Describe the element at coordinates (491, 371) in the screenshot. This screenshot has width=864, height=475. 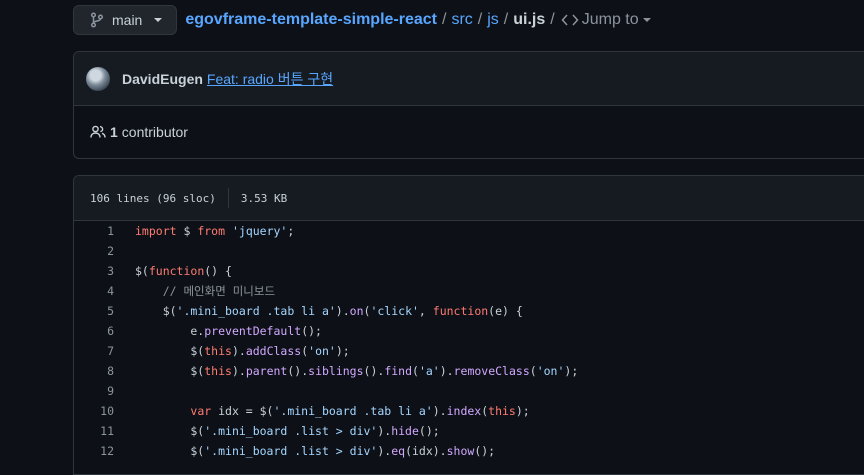
I see `code-token: removeClass` at that location.